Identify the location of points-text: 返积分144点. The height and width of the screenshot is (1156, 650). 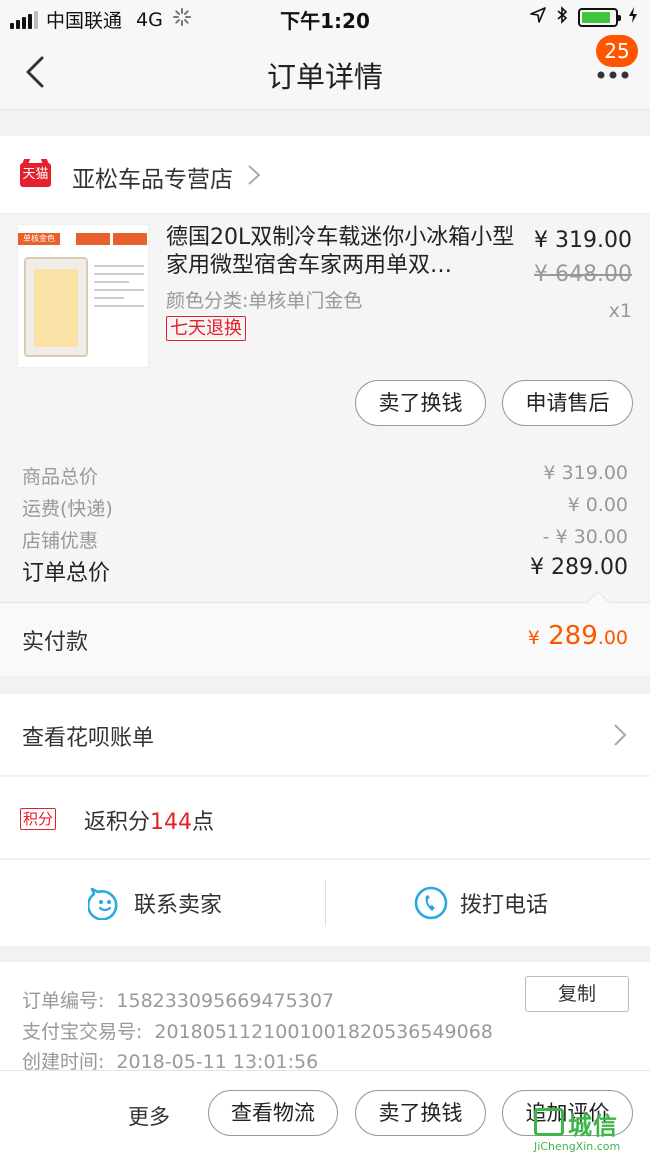
(149, 822).